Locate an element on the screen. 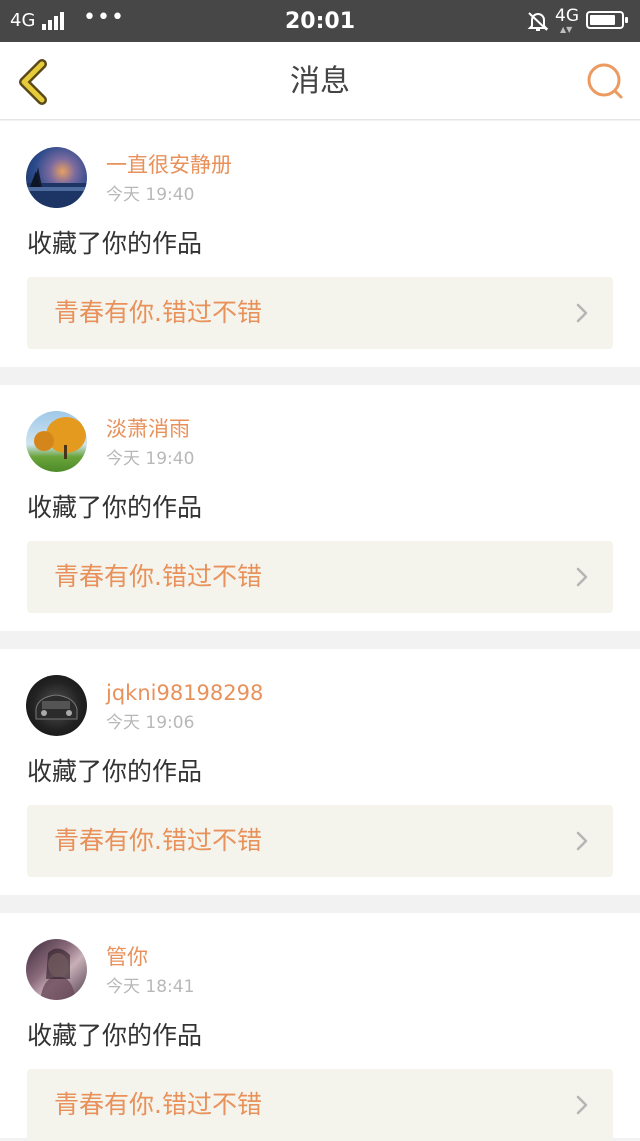  search-icon is located at coordinates (605, 81).